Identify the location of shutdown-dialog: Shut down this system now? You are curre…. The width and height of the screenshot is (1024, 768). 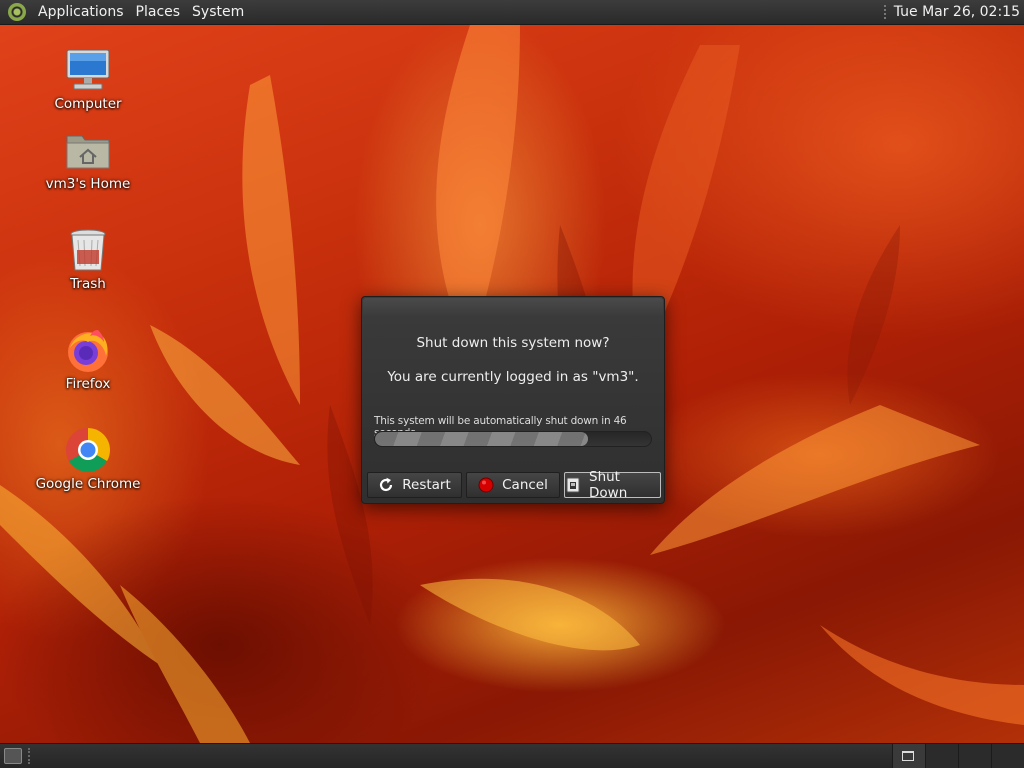
(513, 400).